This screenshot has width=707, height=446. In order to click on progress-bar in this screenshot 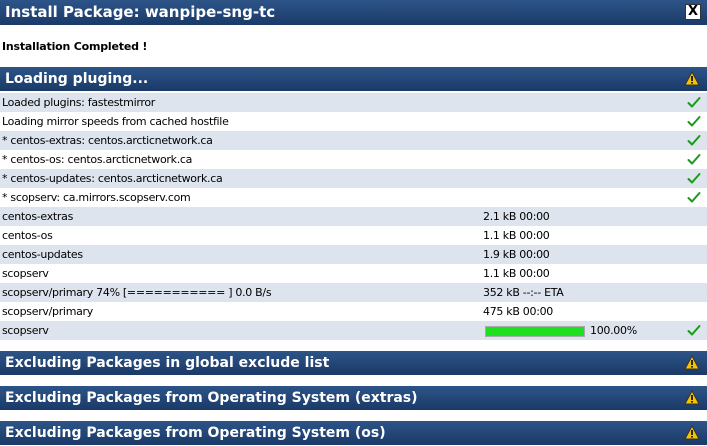, I will do `click(535, 331)`.